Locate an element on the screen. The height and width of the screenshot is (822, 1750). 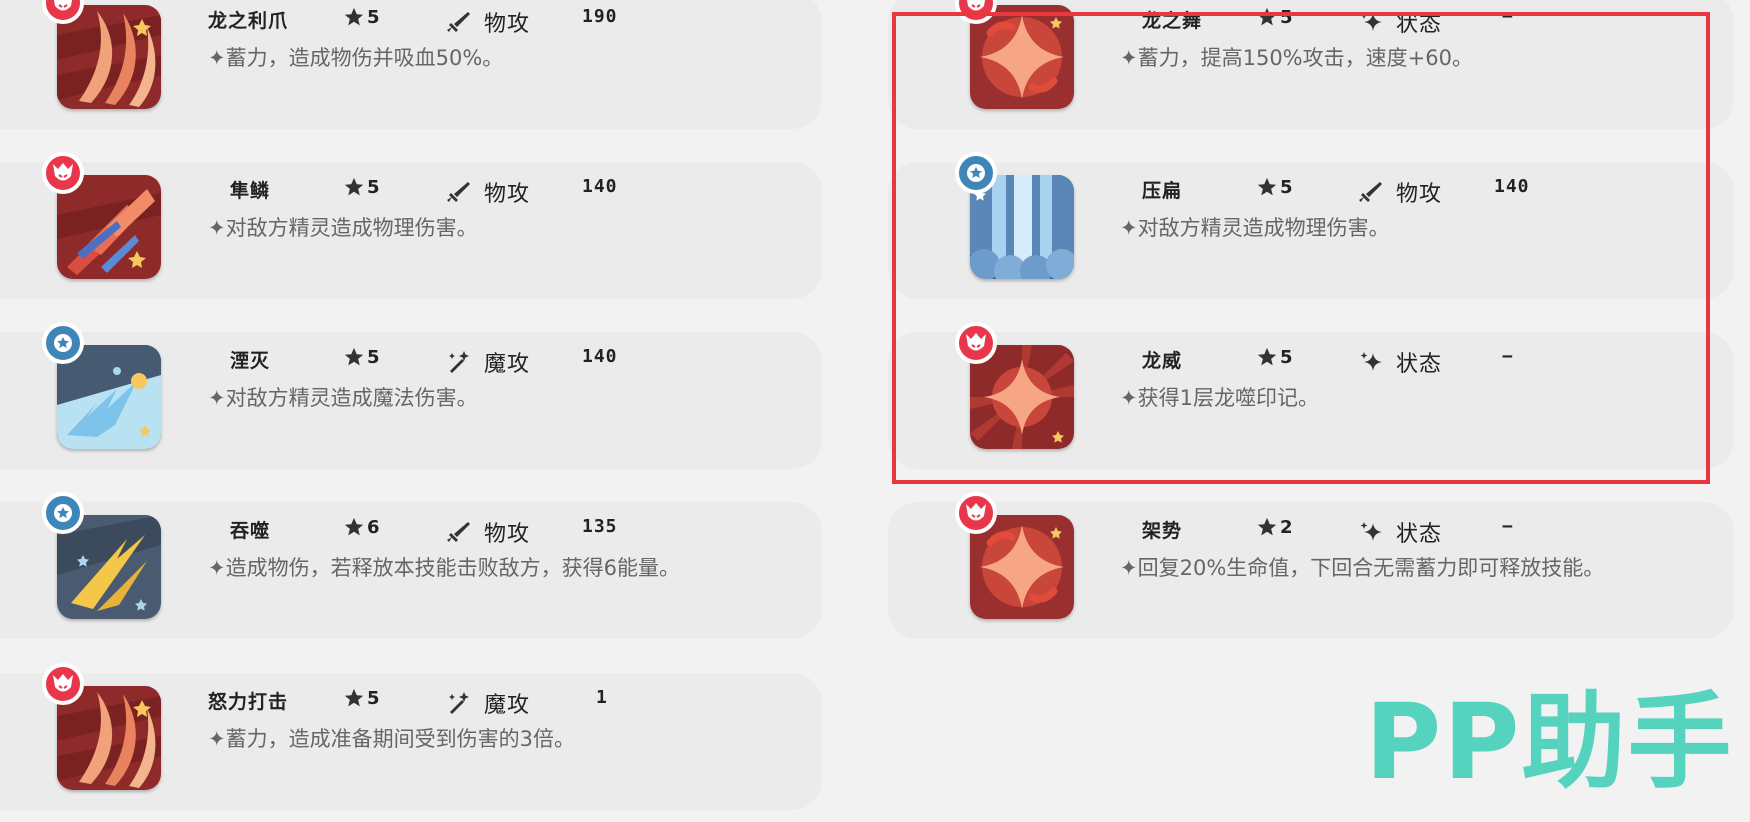
skill-card-stance: 架势 2 状态 − ✦回复20%生命值，下回合无需蓄力即可释放技能。 is located at coordinates (1311, 565).